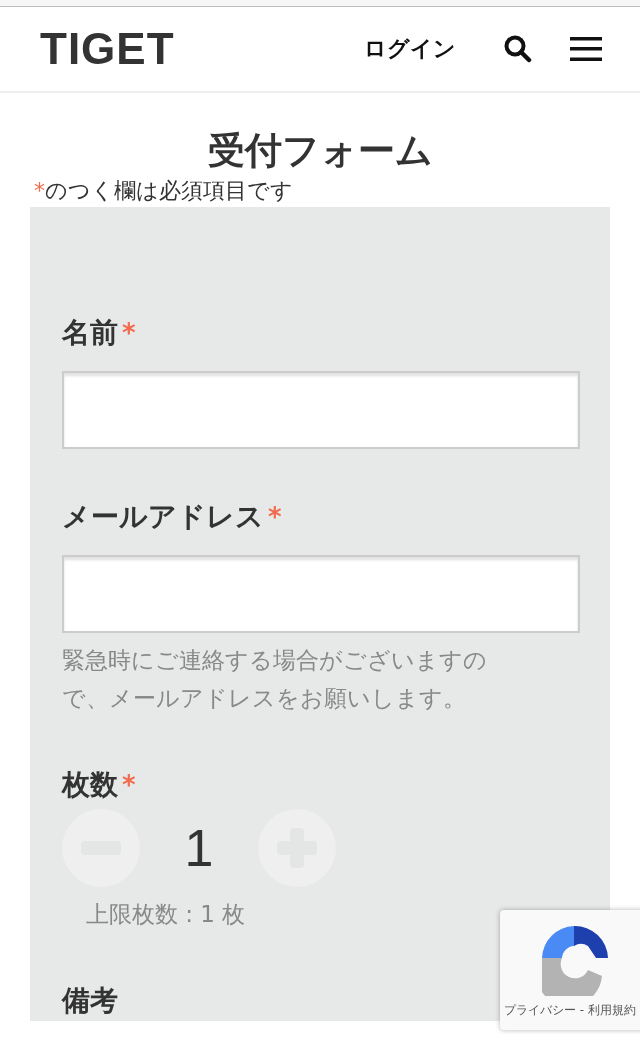 Image resolution: width=640 pixels, height=1059 pixels. Describe the element at coordinates (166, 914) in the screenshot. I see `field-hint: 上限枚数 : 1 枚` at that location.